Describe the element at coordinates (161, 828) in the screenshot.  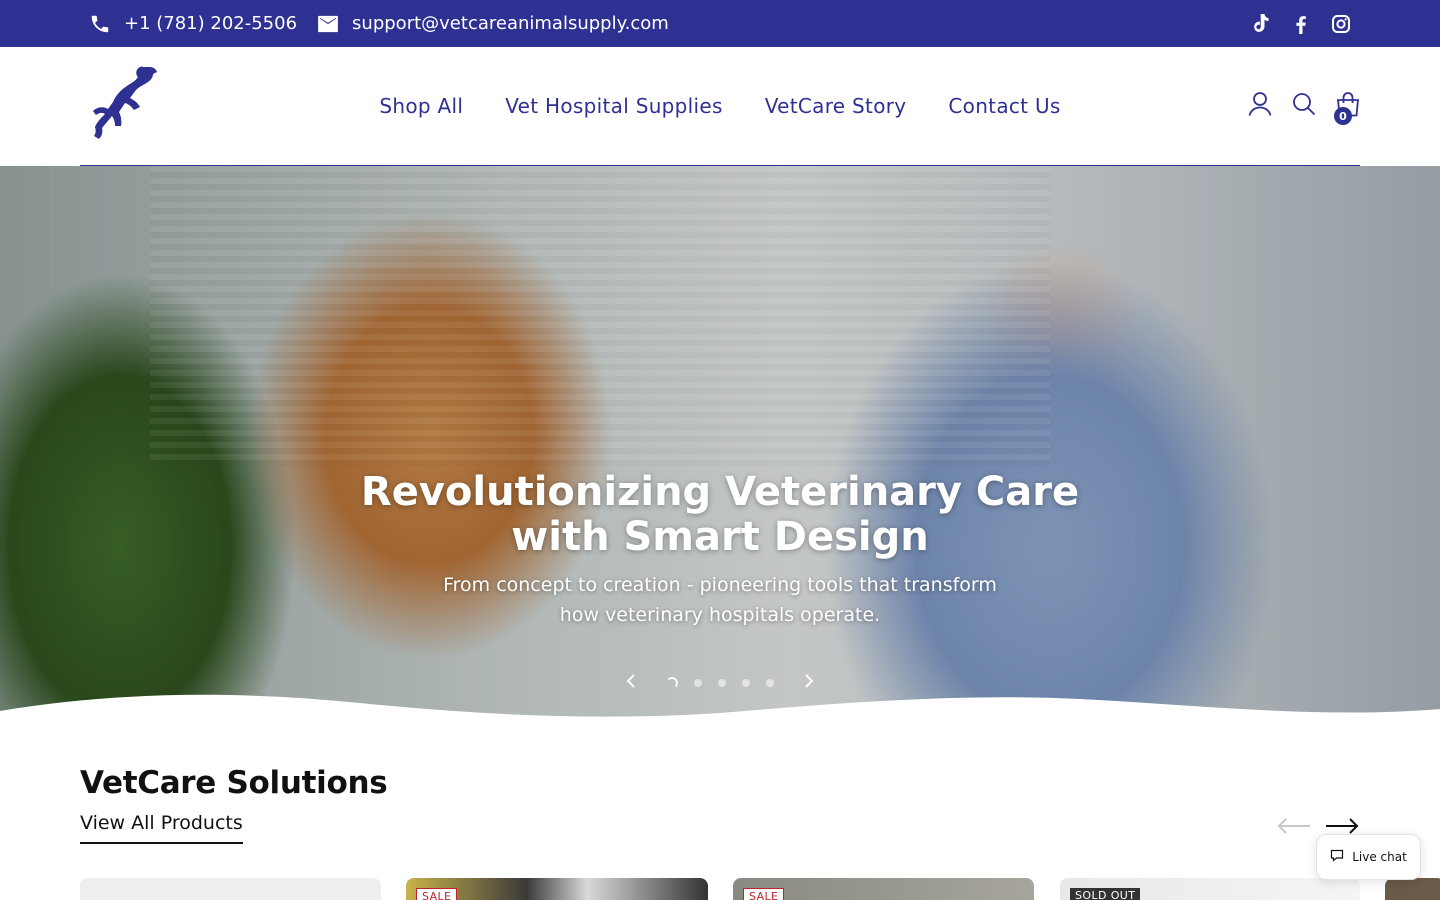
I see `view-all-products-link: View All Products` at that location.